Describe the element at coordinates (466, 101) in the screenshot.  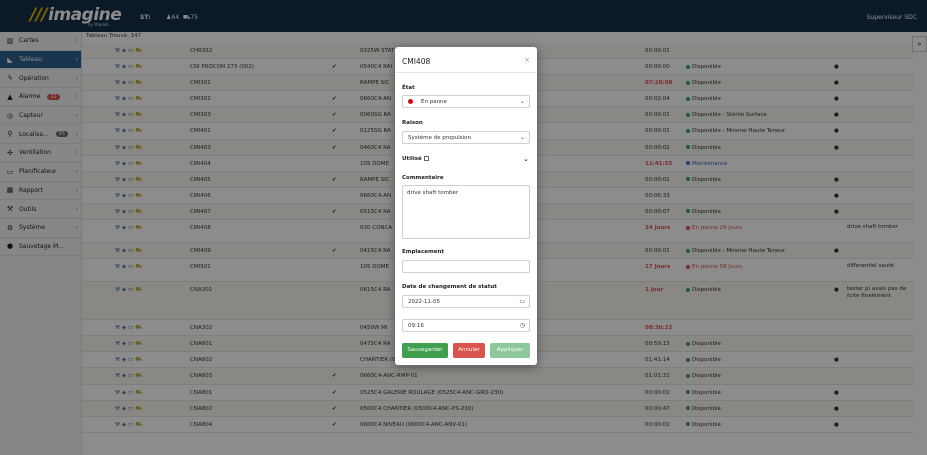
I see `state-select: En panne ⌄` at that location.